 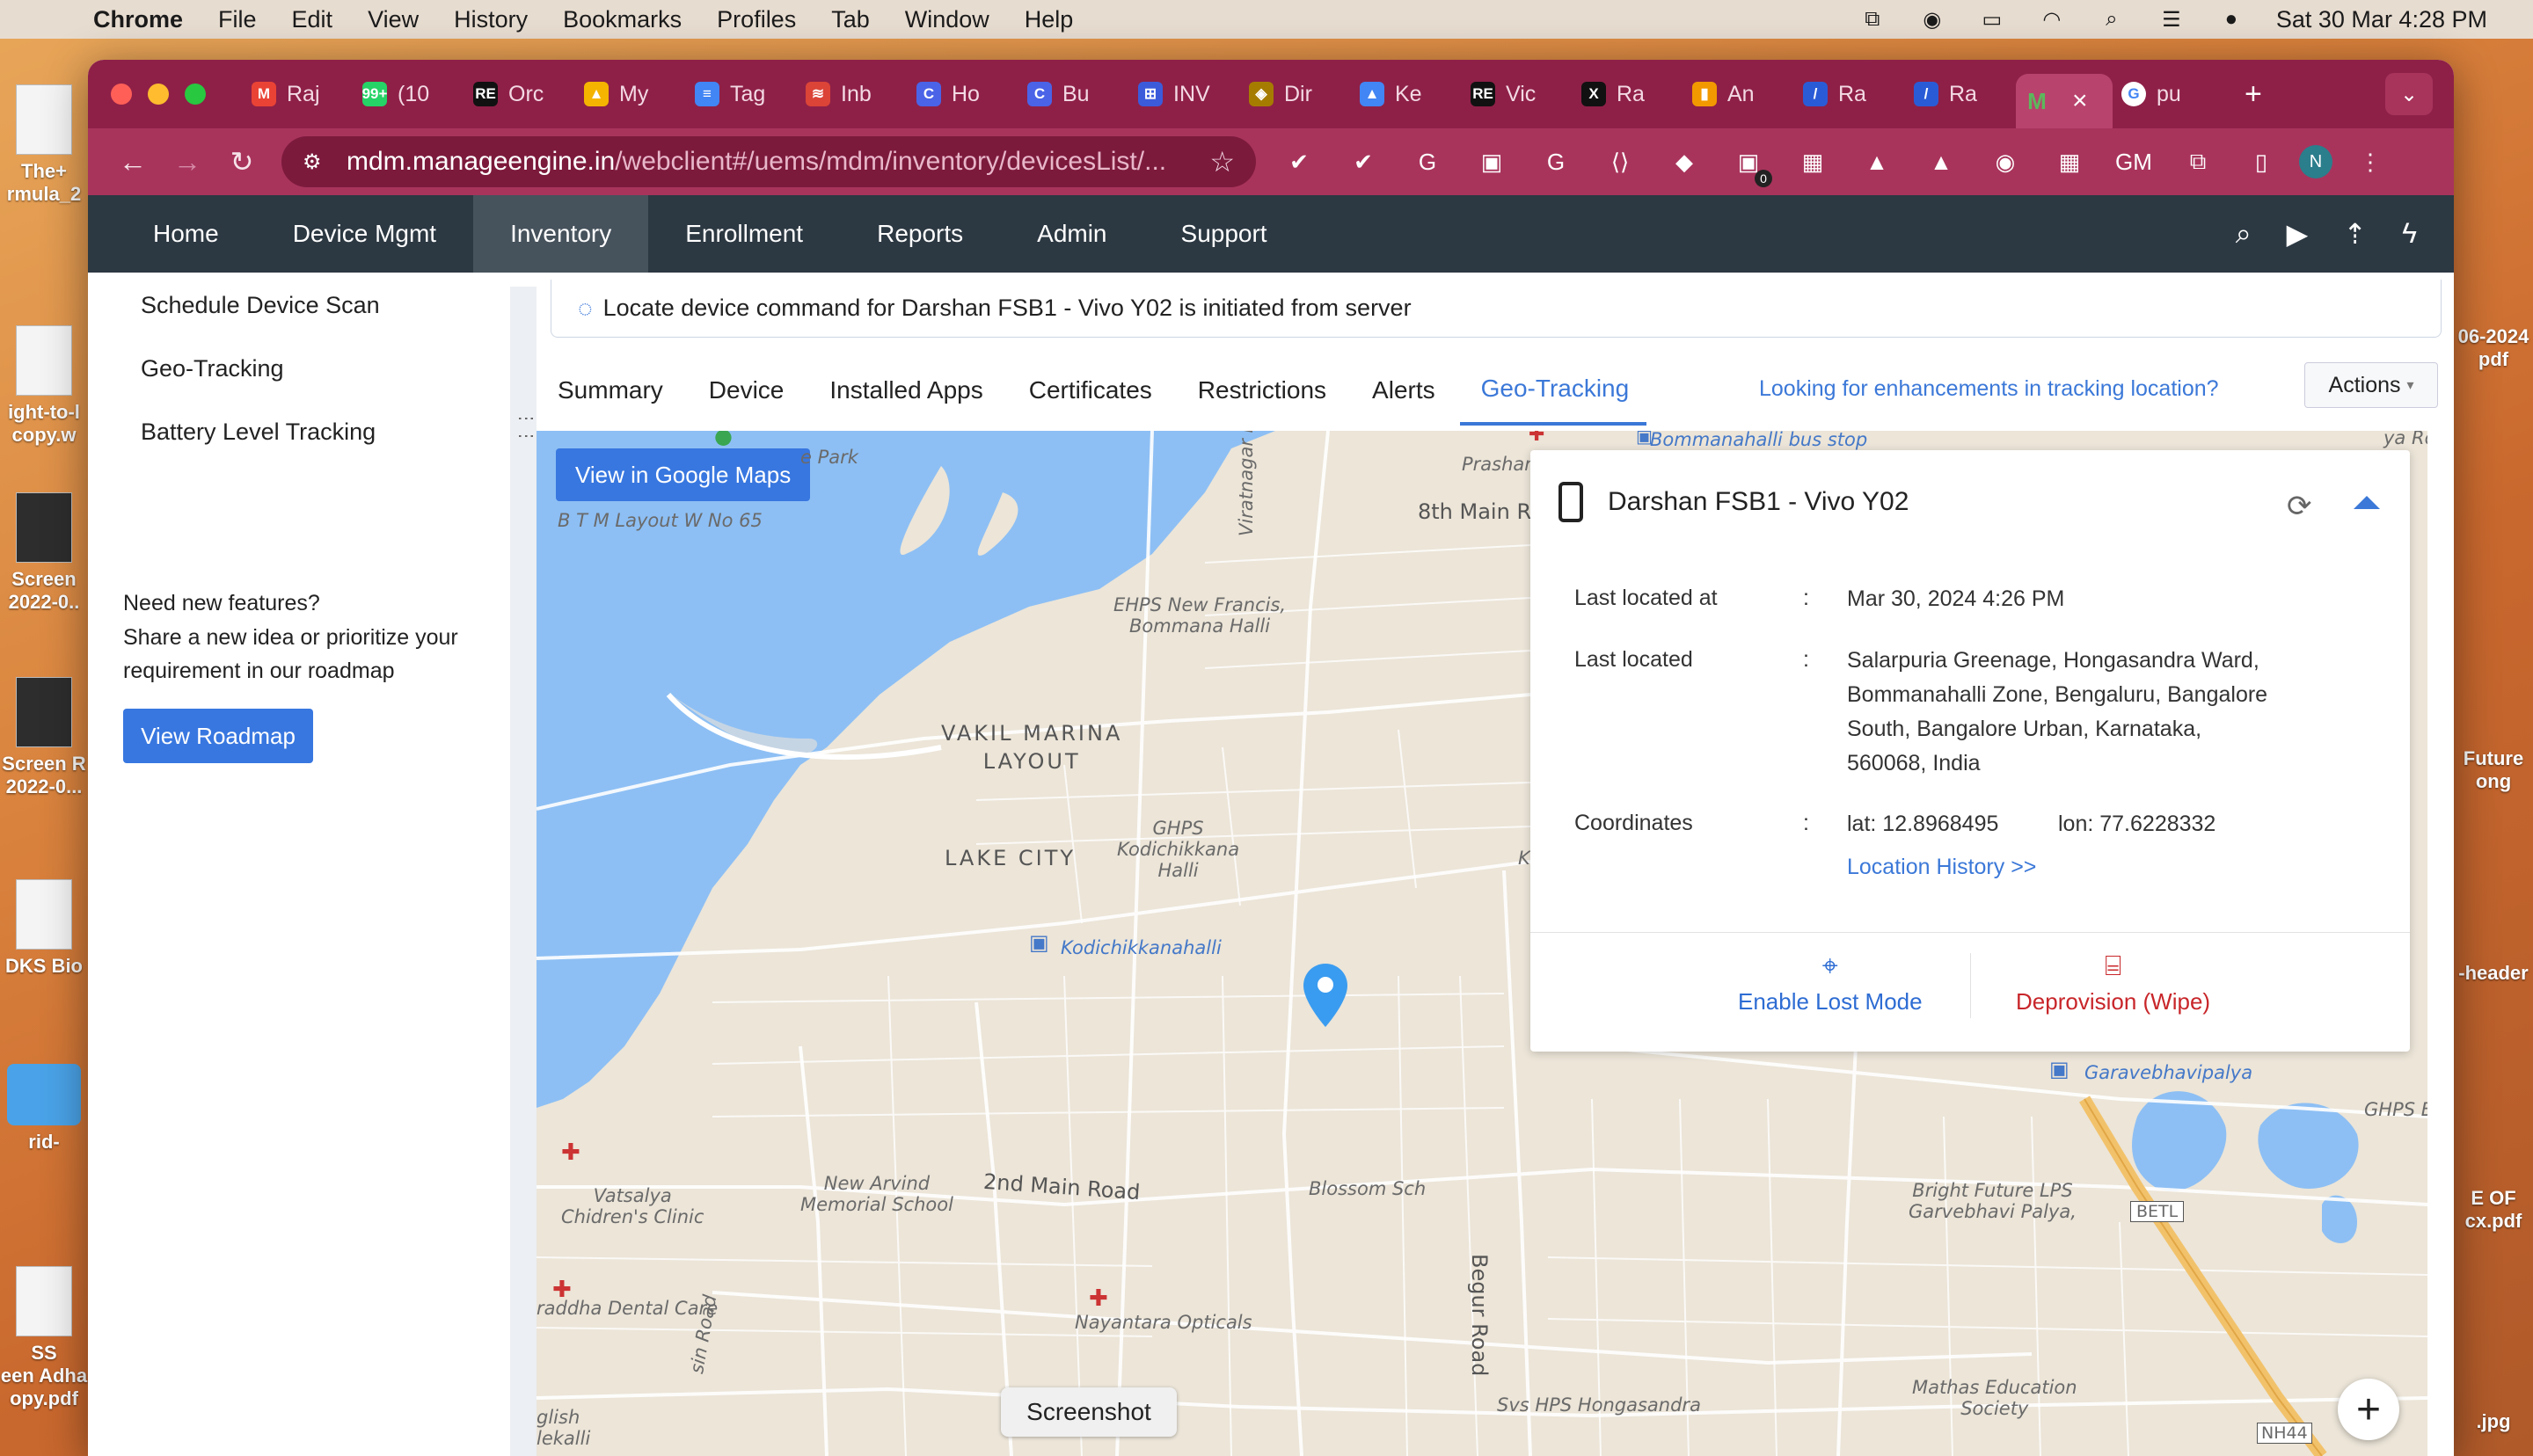 I want to click on nav-support: Support, so click(x=1224, y=234).